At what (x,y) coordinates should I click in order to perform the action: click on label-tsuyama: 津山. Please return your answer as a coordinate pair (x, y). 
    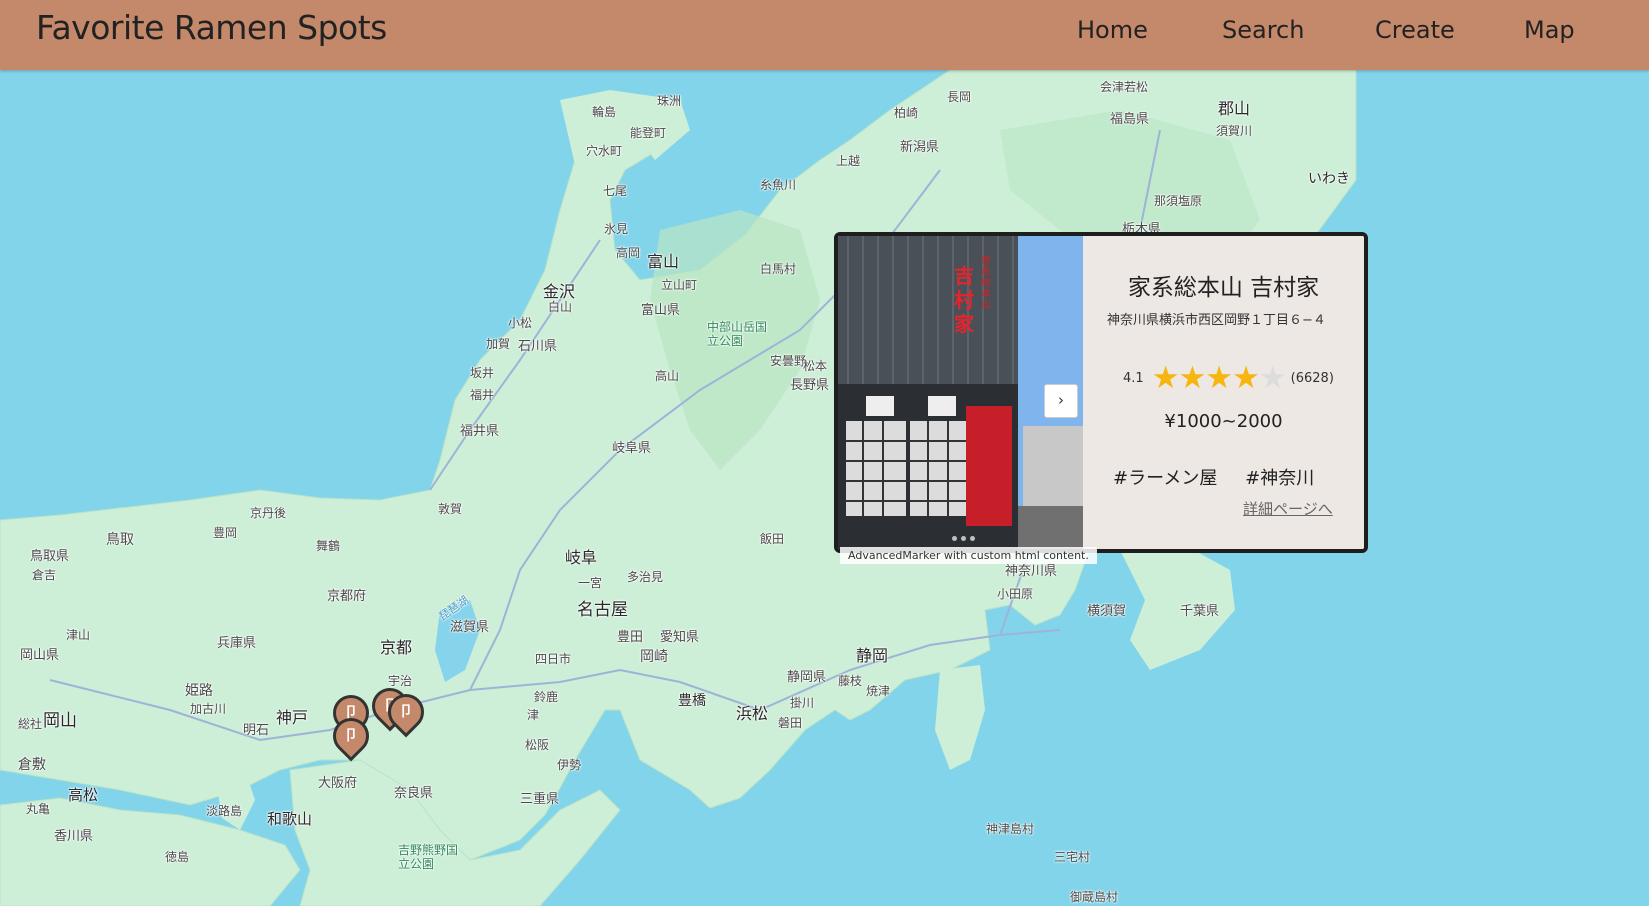
    Looking at the image, I should click on (78, 635).